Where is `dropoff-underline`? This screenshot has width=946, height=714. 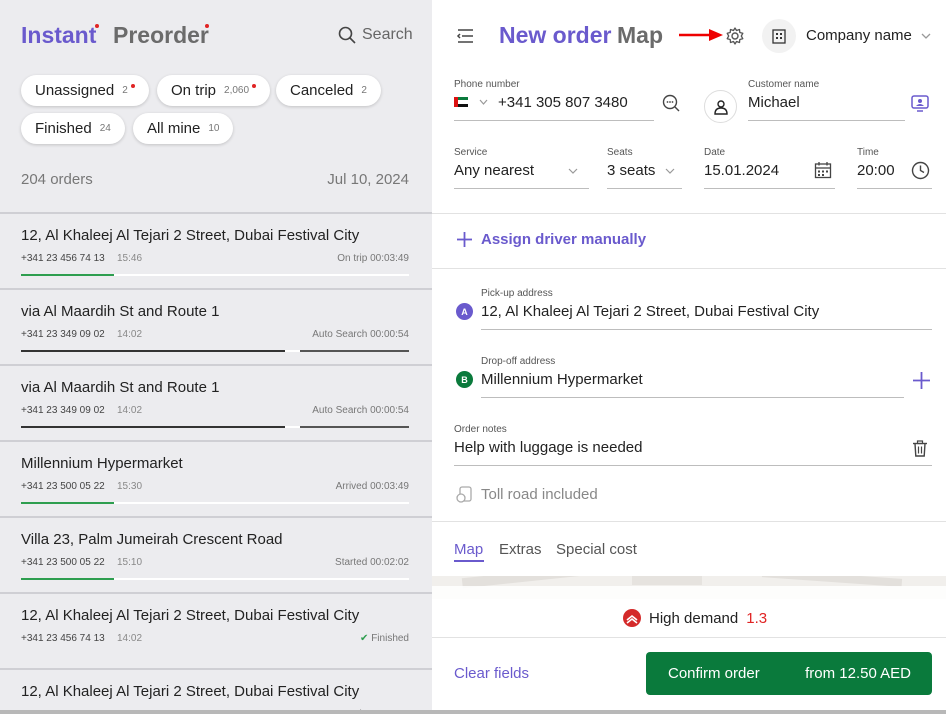 dropoff-underline is located at coordinates (692, 397).